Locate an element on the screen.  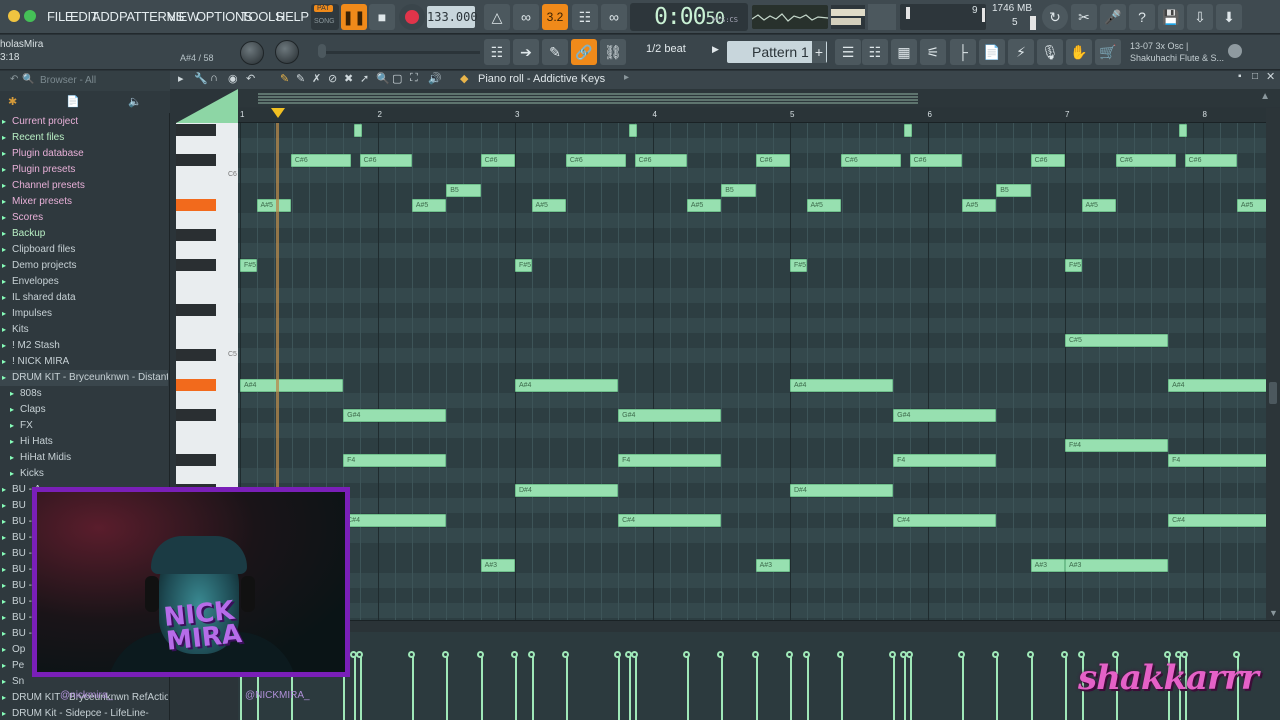
speaker-icon: 🔊 is located at coordinates (435, 78).